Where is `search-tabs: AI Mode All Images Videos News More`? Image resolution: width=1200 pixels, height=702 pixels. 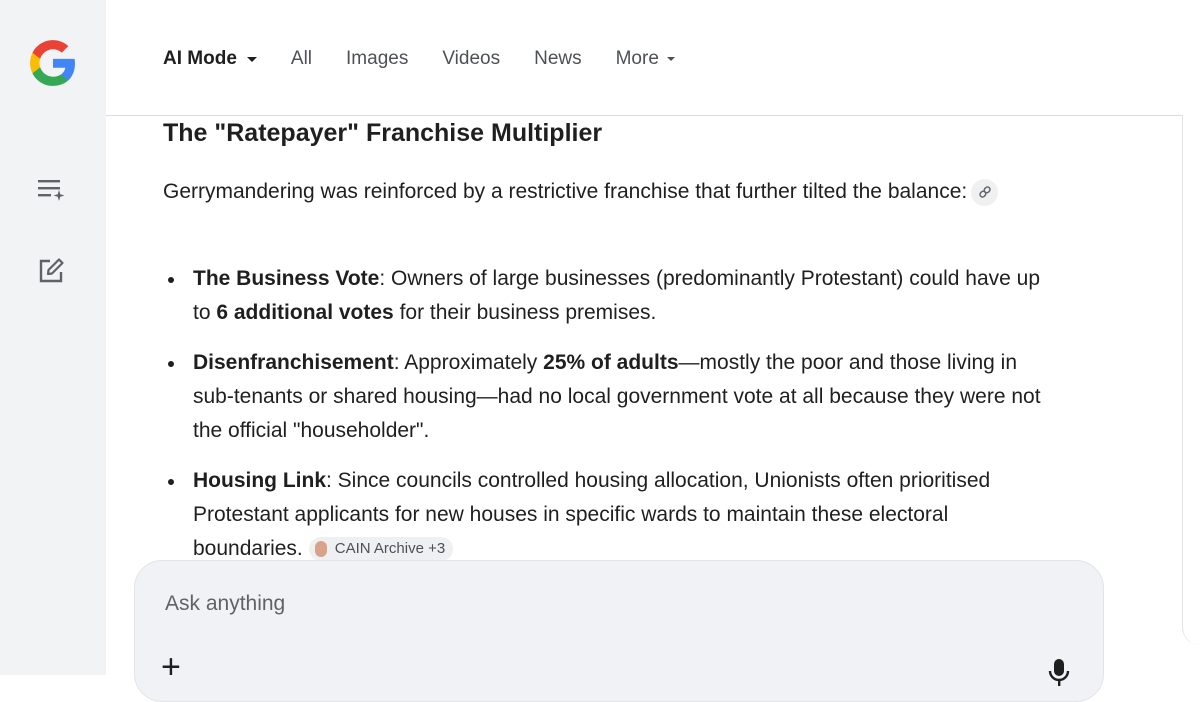
search-tabs: AI Mode All Images Videos News More is located at coordinates (436, 59).